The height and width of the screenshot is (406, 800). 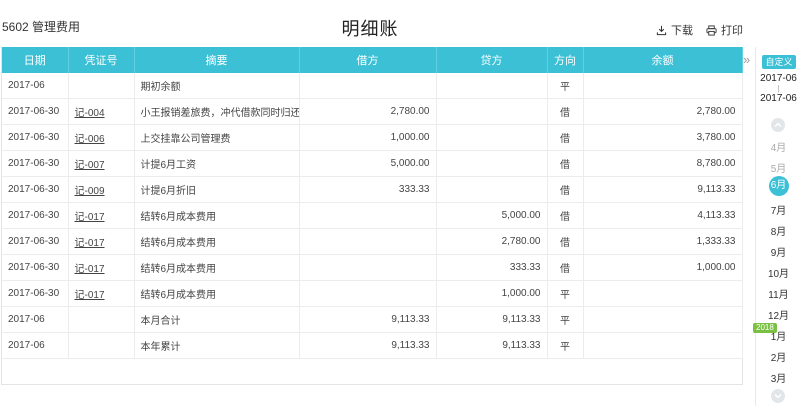 I want to click on month-label: 6月, so click(x=778, y=186).